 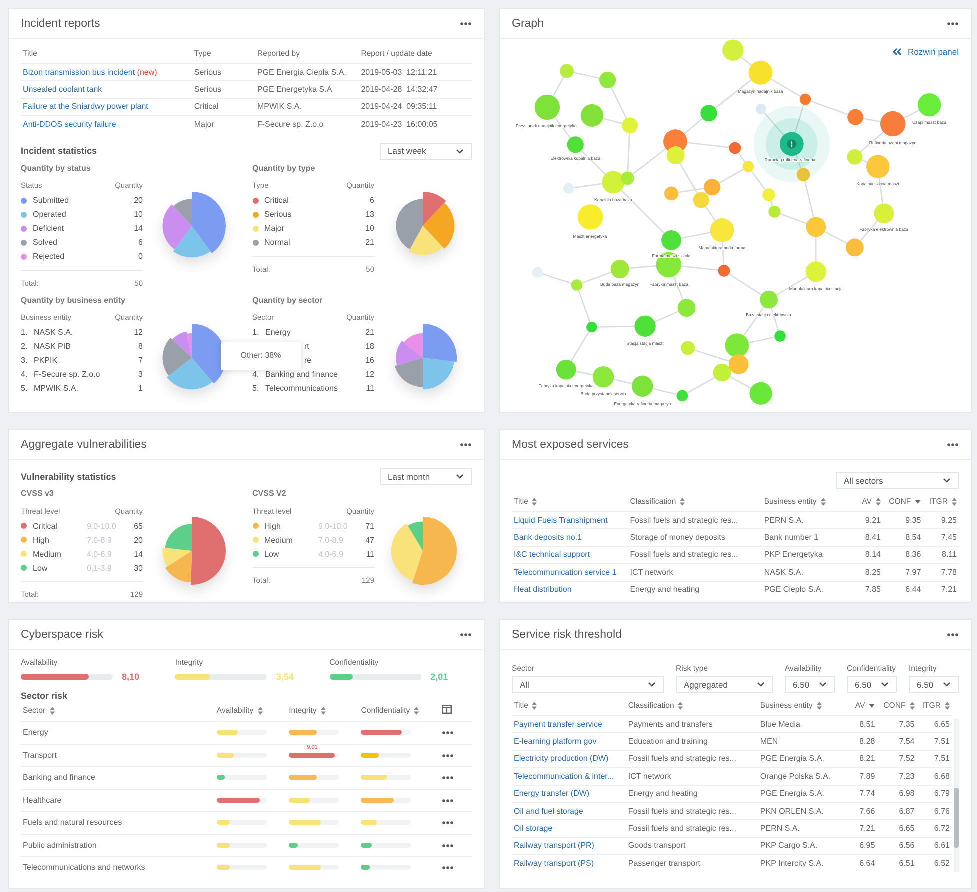 What do you see at coordinates (533, 829) in the screenshot?
I see `service-link: Oil storage` at bounding box center [533, 829].